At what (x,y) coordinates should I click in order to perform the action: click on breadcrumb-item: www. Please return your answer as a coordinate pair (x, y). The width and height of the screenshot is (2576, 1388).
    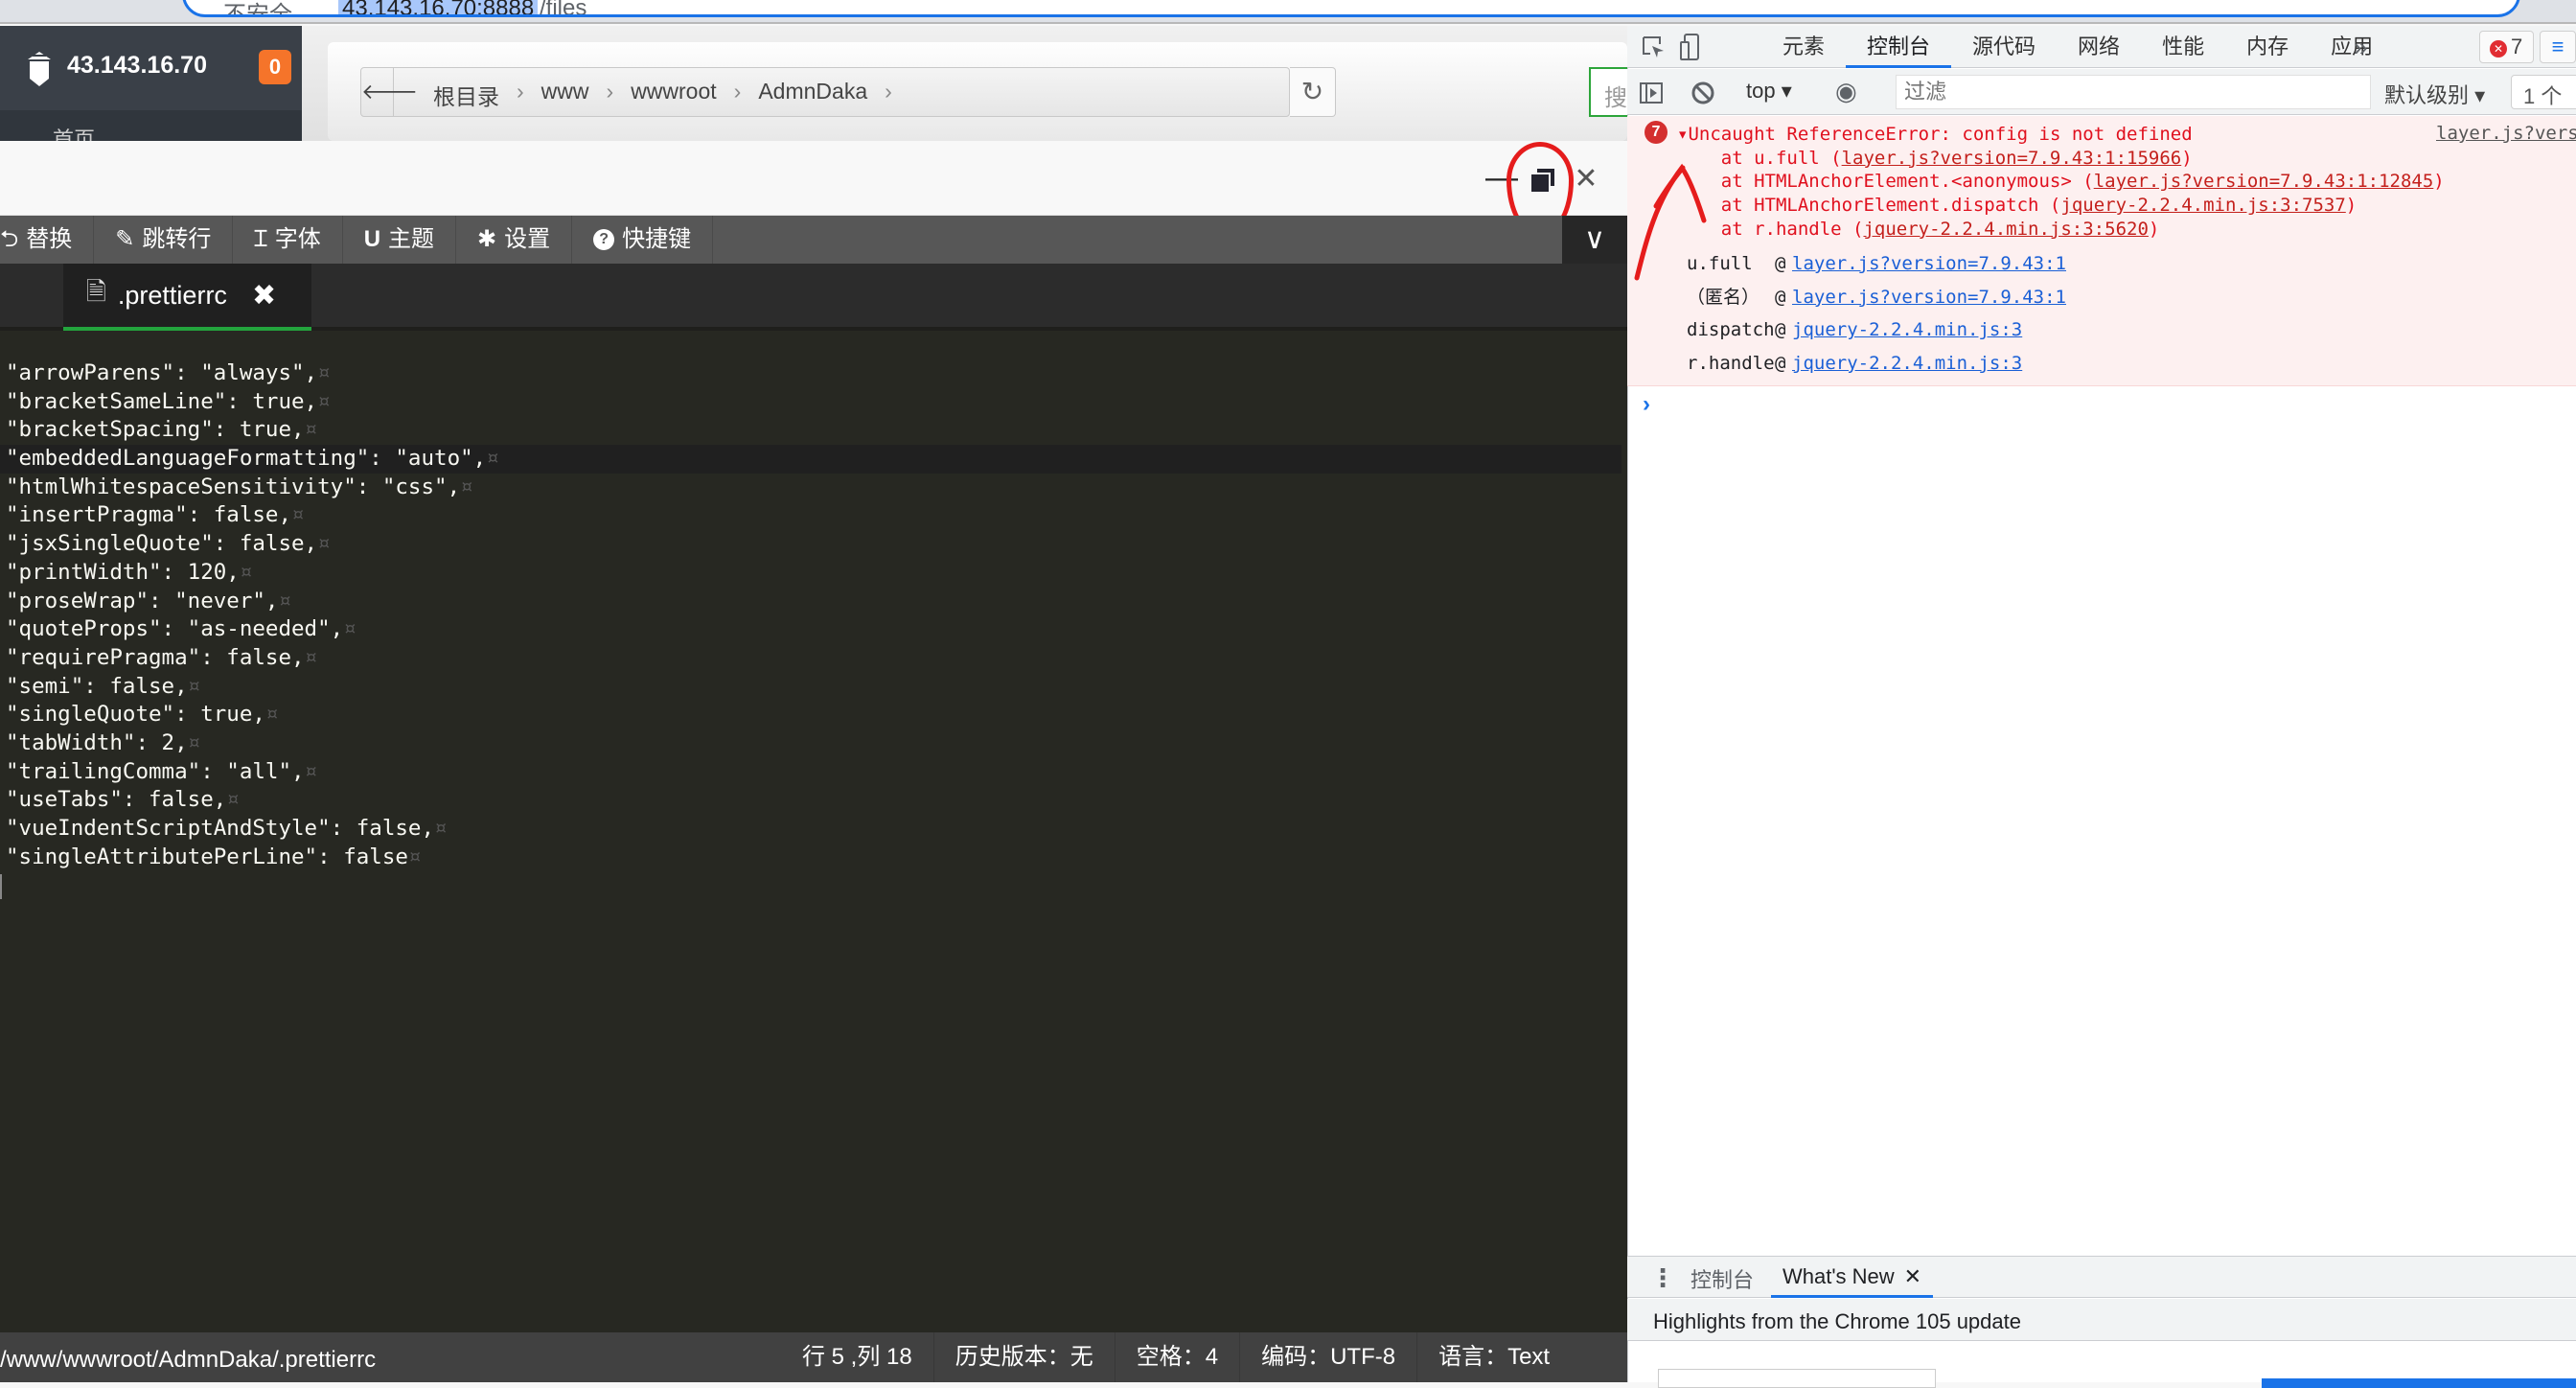
    Looking at the image, I should click on (565, 95).